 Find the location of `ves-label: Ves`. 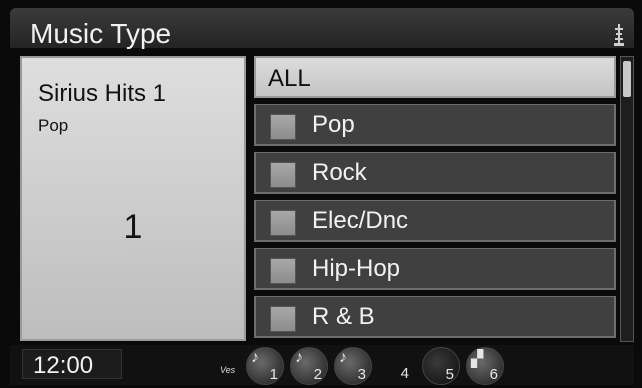

ves-label: Ves is located at coordinates (228, 370).